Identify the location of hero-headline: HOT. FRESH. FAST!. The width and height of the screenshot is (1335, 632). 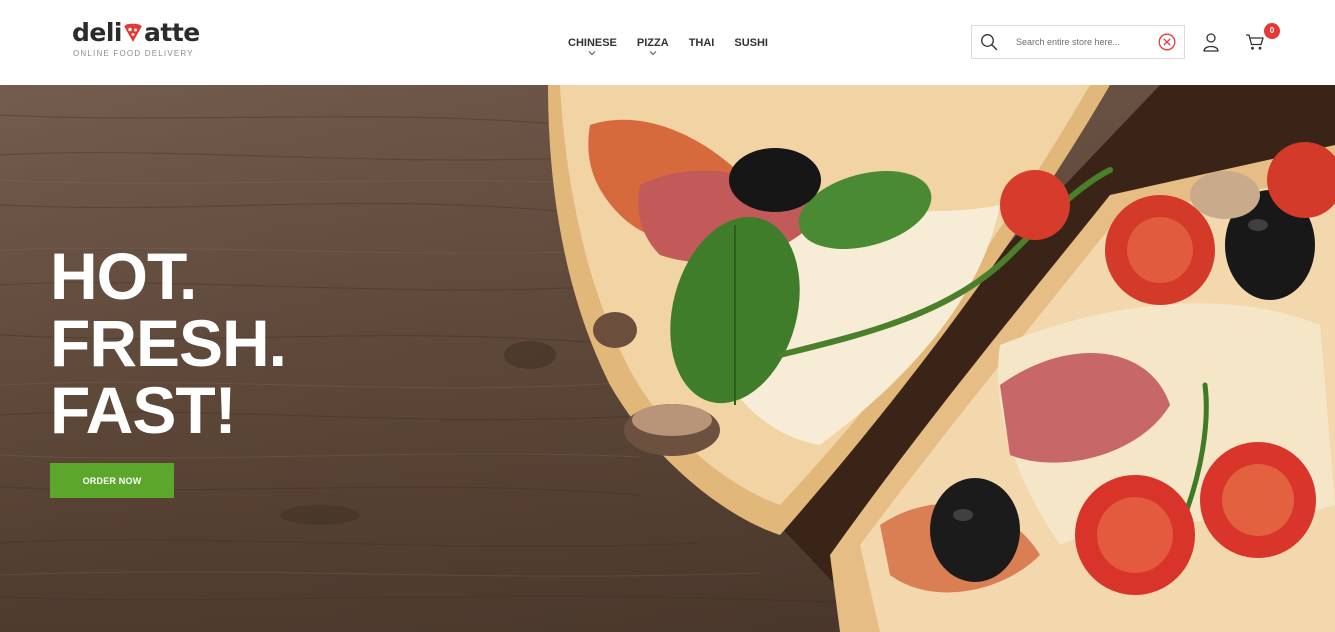
(168, 343).